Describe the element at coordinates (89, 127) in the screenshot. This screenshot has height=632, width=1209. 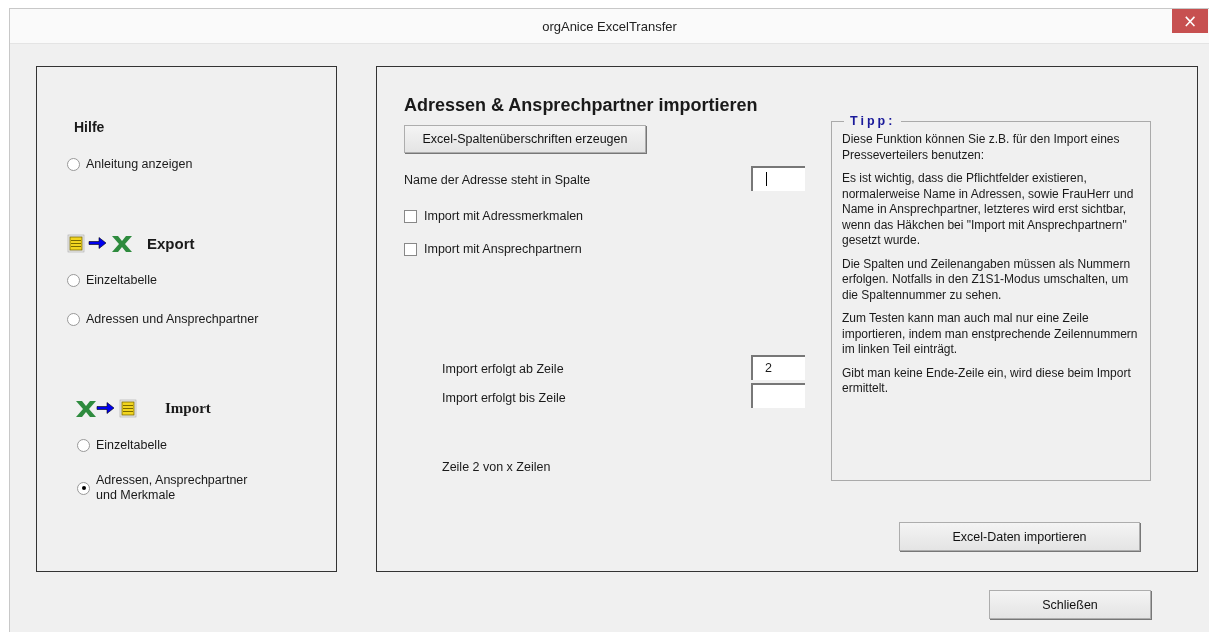
I see `section-heading: Hilfe` at that location.